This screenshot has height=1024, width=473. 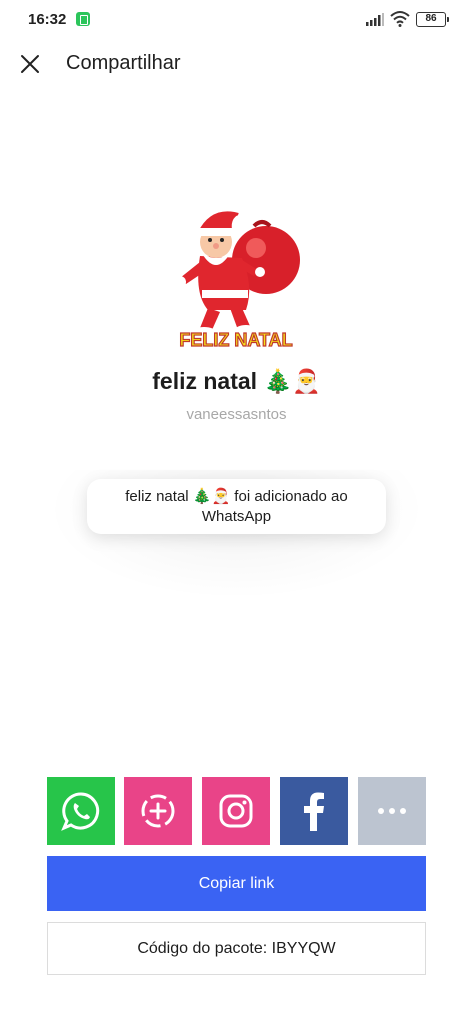 I want to click on sticker-santa-image: FELIZ NATAL, so click(x=237, y=280).